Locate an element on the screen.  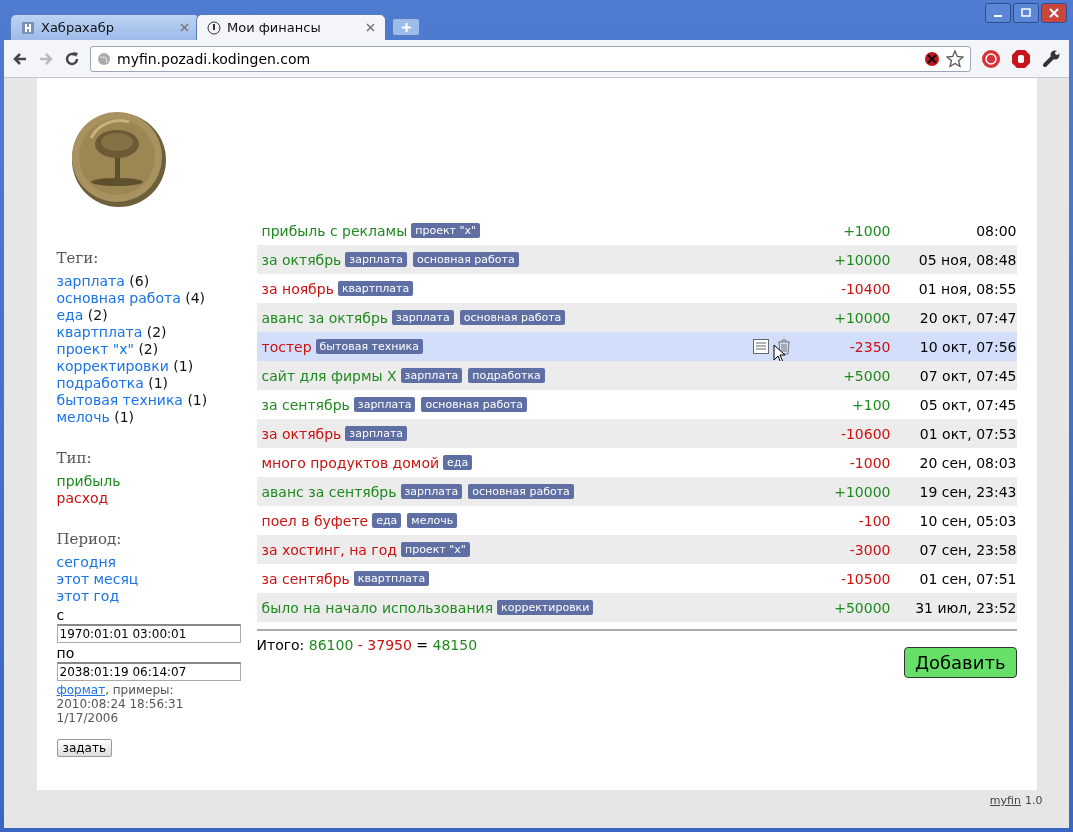
tag-link: мелочь is located at coordinates (83, 417).